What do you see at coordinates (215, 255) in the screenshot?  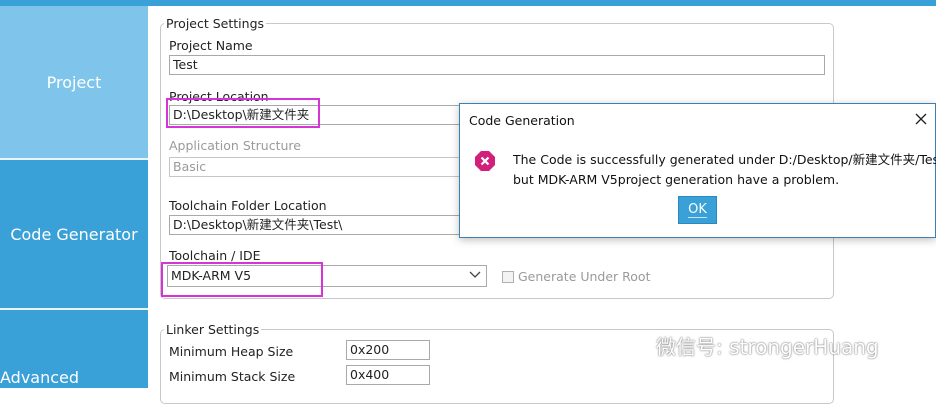 I see `toolchain-ide-label: Toolchain / IDE` at bounding box center [215, 255].